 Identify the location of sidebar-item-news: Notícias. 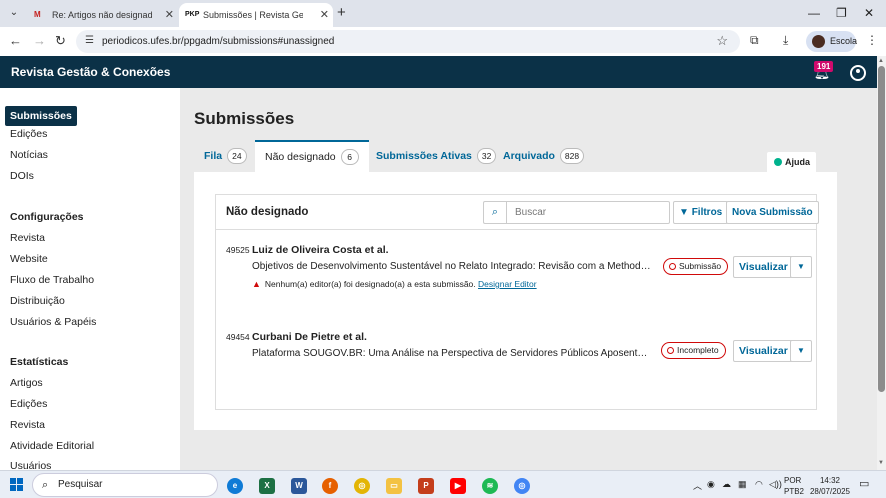
(29, 155).